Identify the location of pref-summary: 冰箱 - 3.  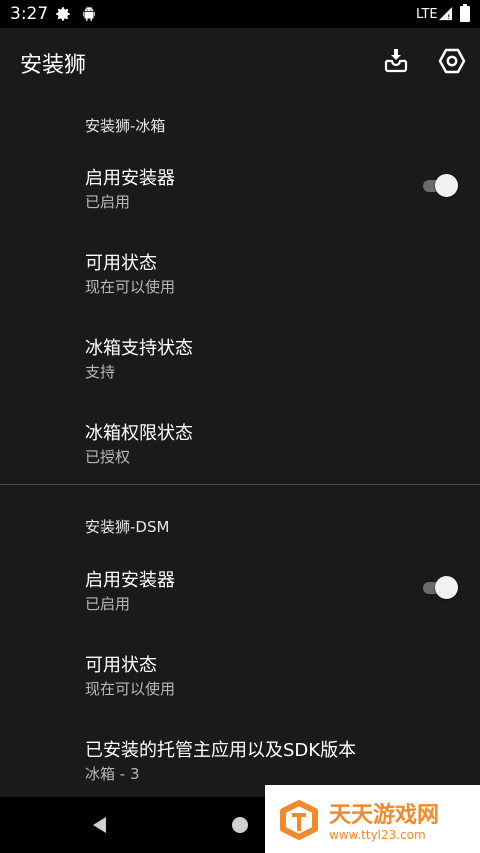
(112, 774).